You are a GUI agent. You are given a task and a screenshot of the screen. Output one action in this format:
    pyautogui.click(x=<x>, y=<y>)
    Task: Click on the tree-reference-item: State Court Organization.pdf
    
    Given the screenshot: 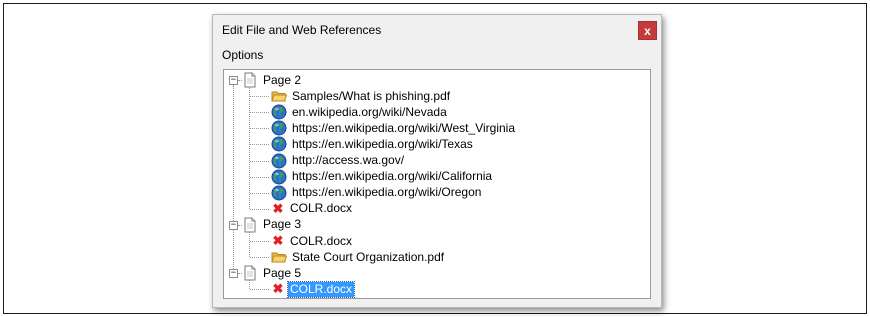 What is the action you would take?
    pyautogui.click(x=358, y=257)
    